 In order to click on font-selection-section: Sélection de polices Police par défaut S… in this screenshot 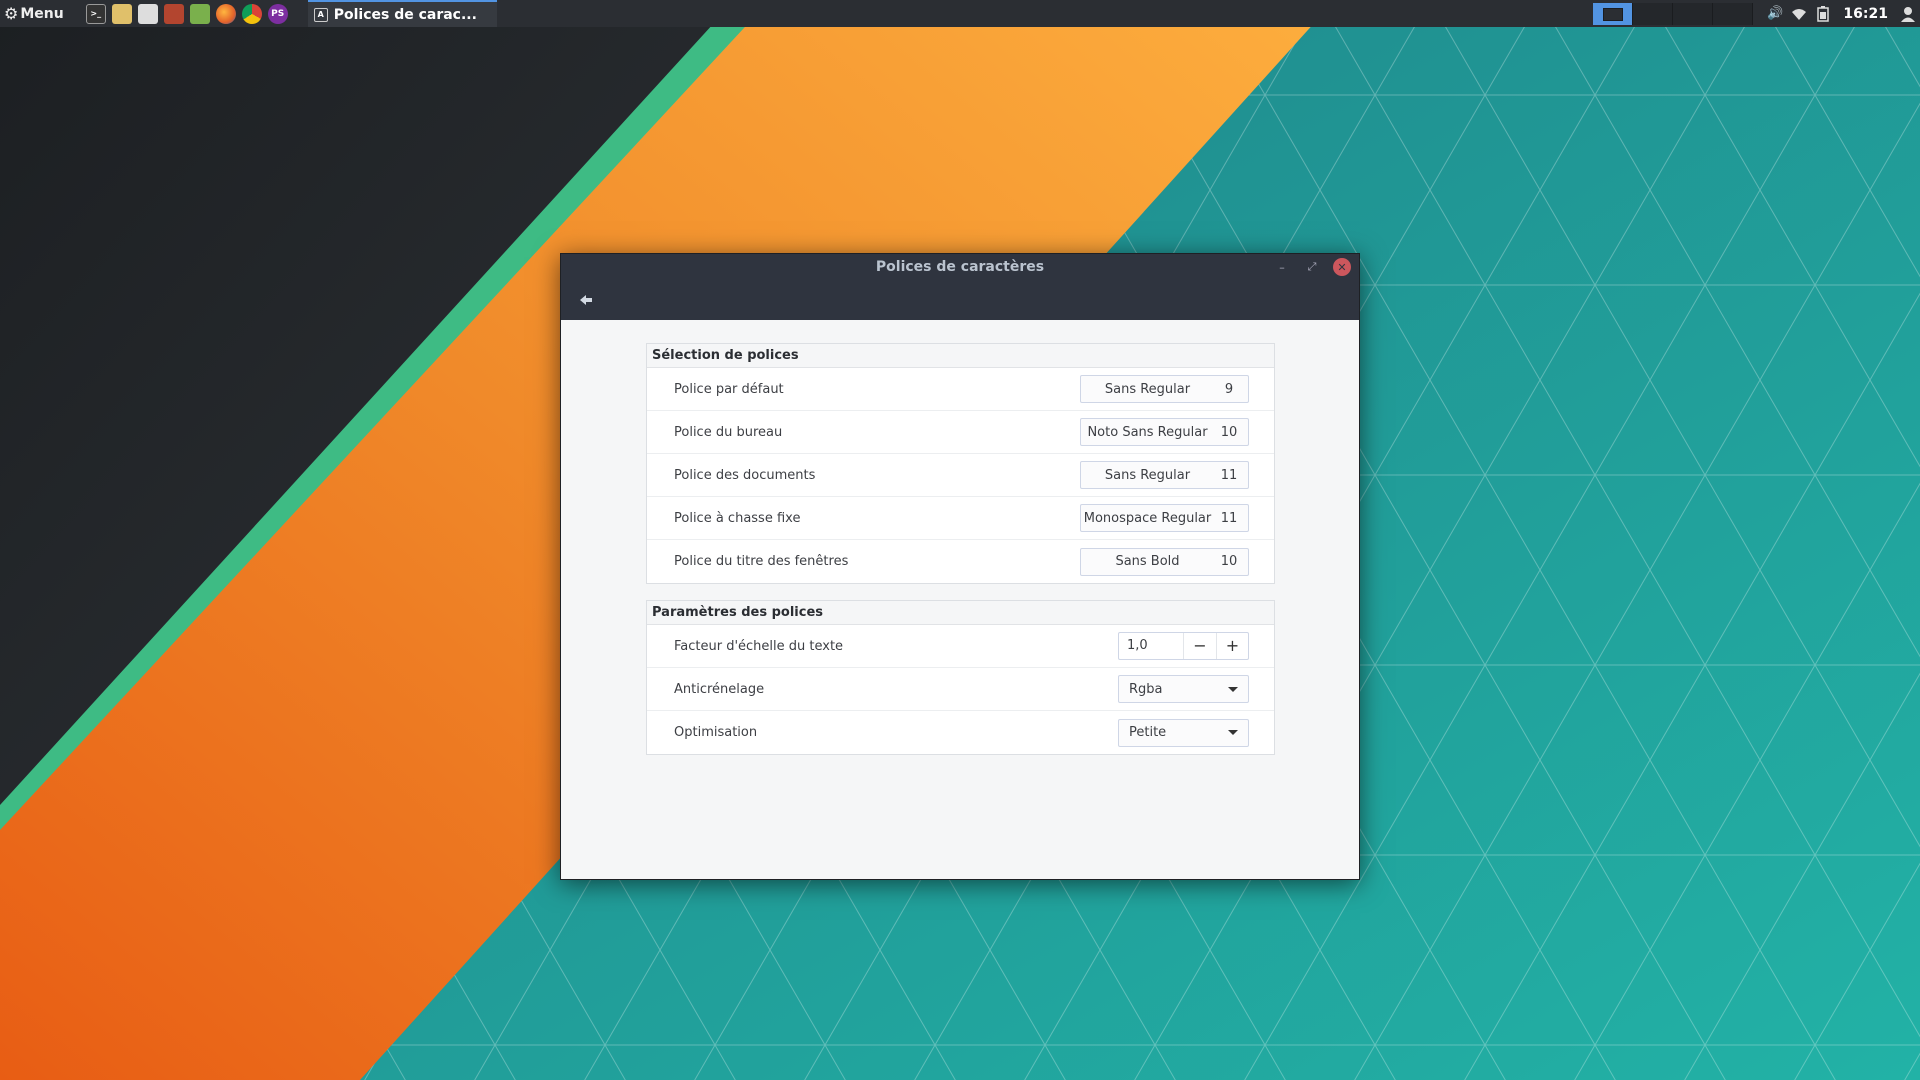, I will do `click(960, 463)`.